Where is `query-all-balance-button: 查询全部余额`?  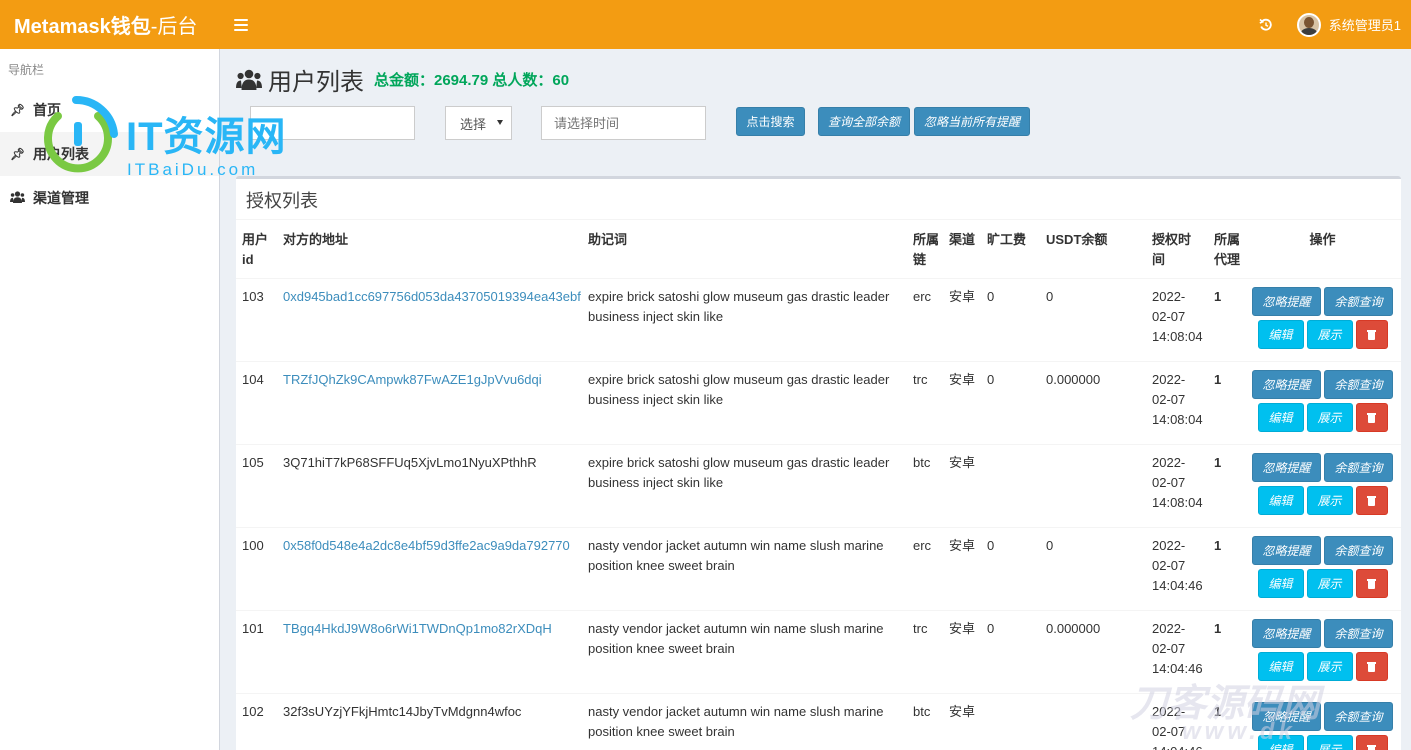
query-all-balance-button: 查询全部余额 is located at coordinates (864, 121).